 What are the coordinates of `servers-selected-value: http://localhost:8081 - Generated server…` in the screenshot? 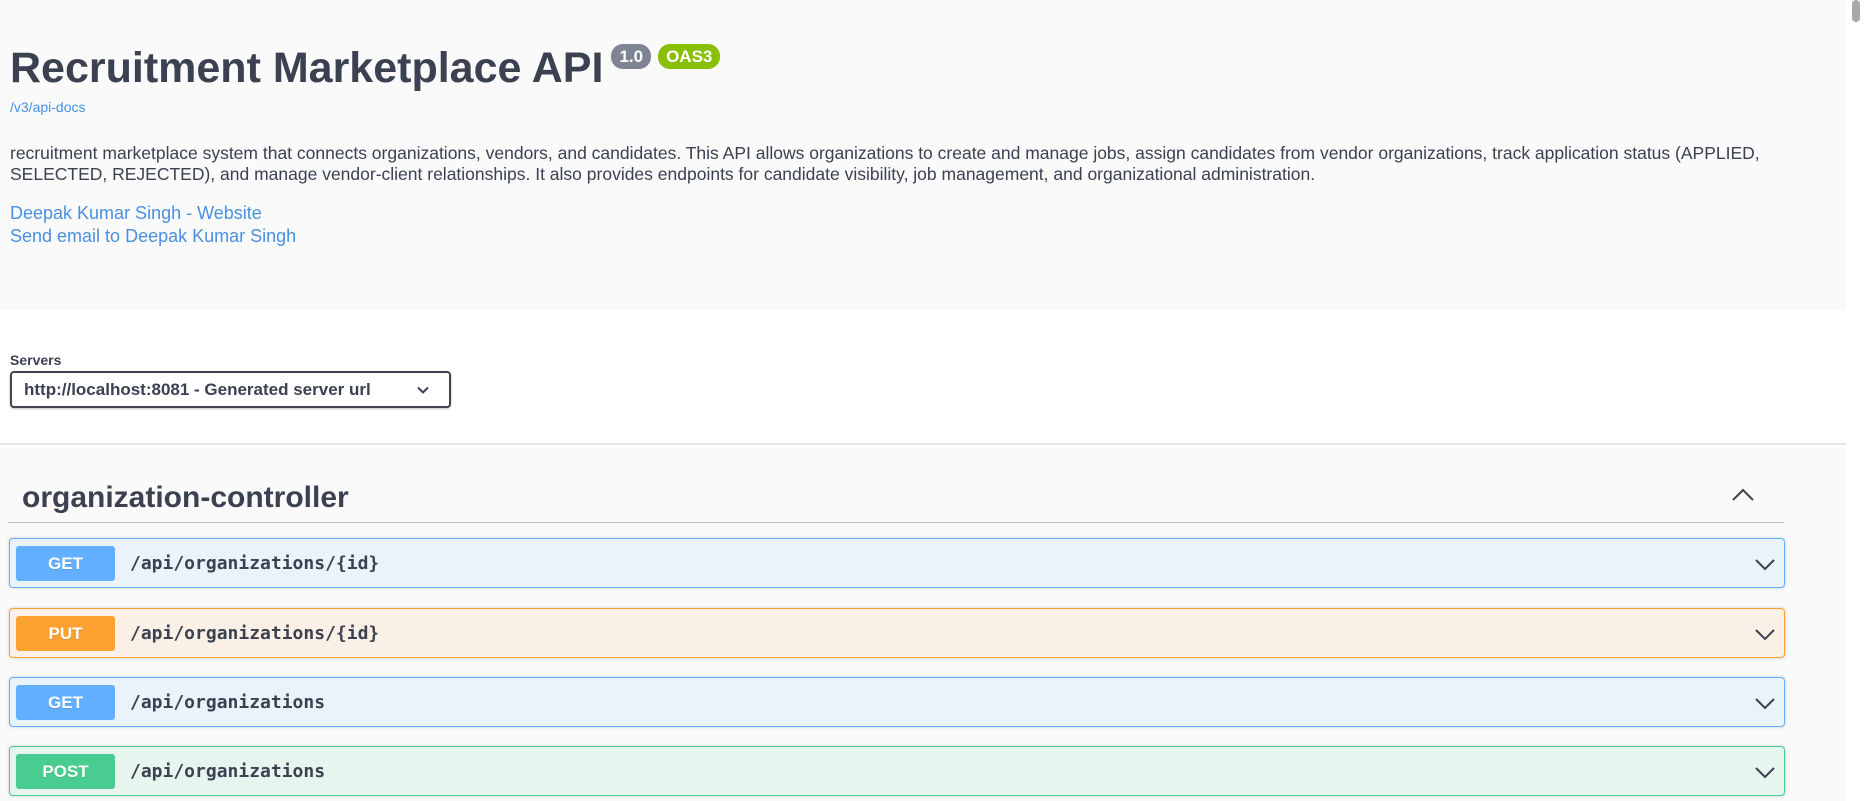 It's located at (197, 389).